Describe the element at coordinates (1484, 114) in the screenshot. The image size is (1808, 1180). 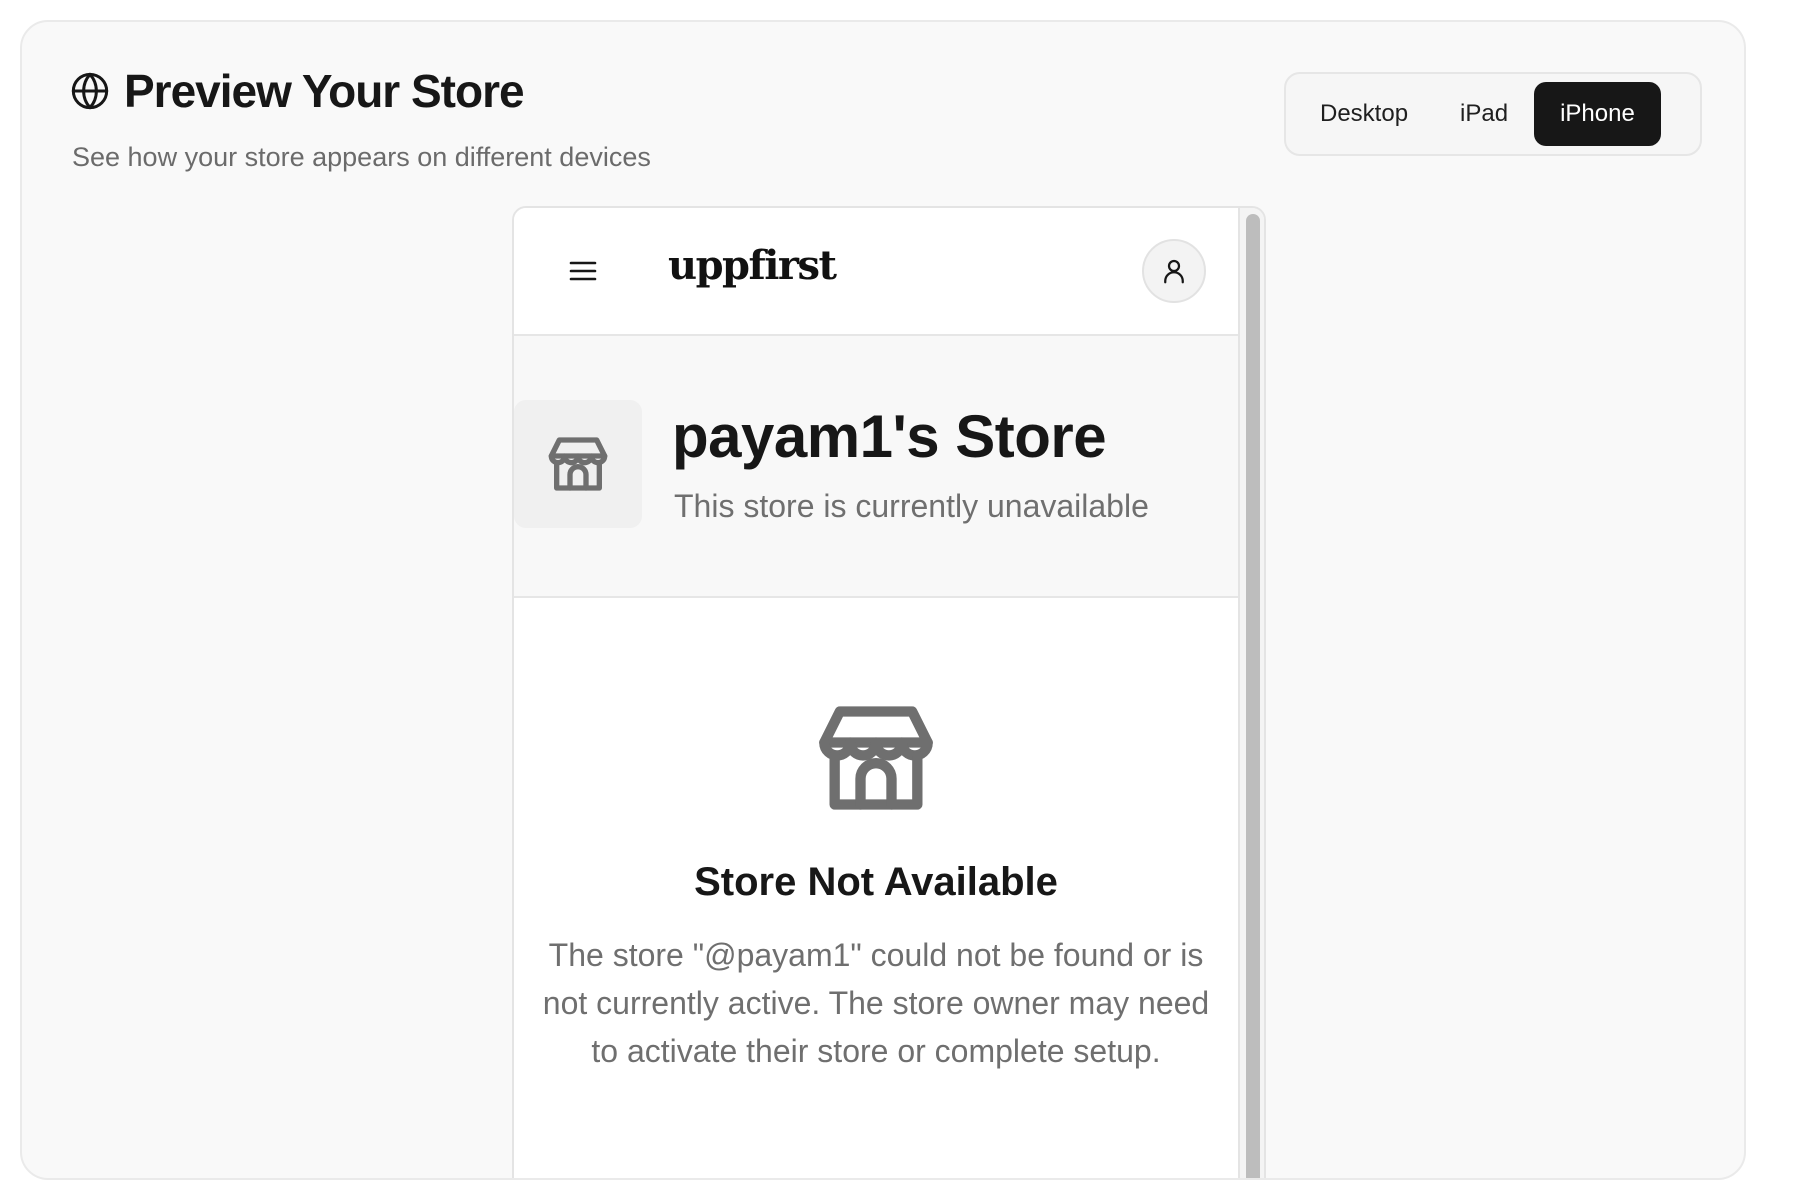
I see `device-ipad-button: iPad` at that location.